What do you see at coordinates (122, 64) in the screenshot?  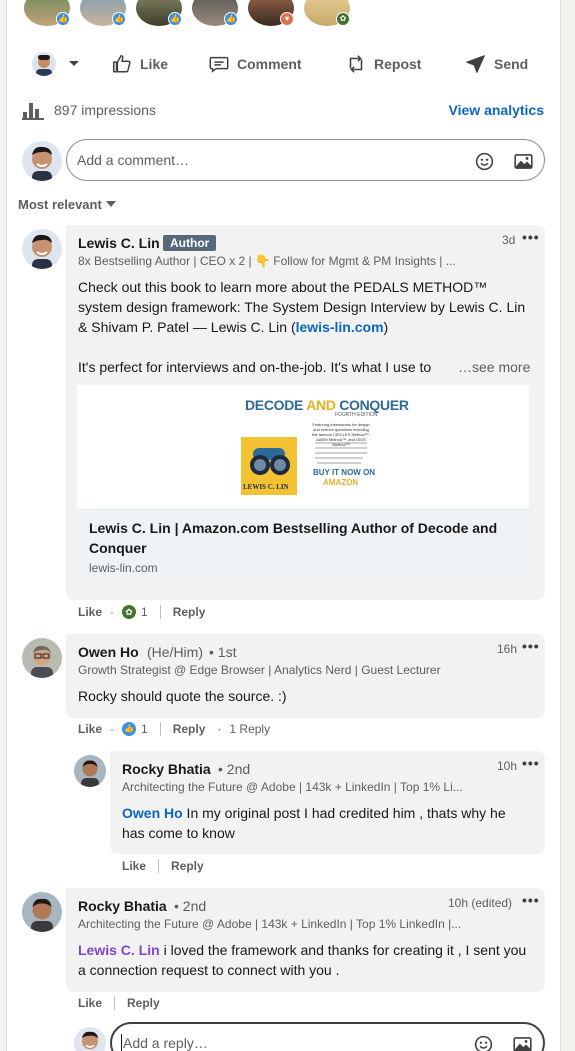 I see `thumbs-up-icon` at bounding box center [122, 64].